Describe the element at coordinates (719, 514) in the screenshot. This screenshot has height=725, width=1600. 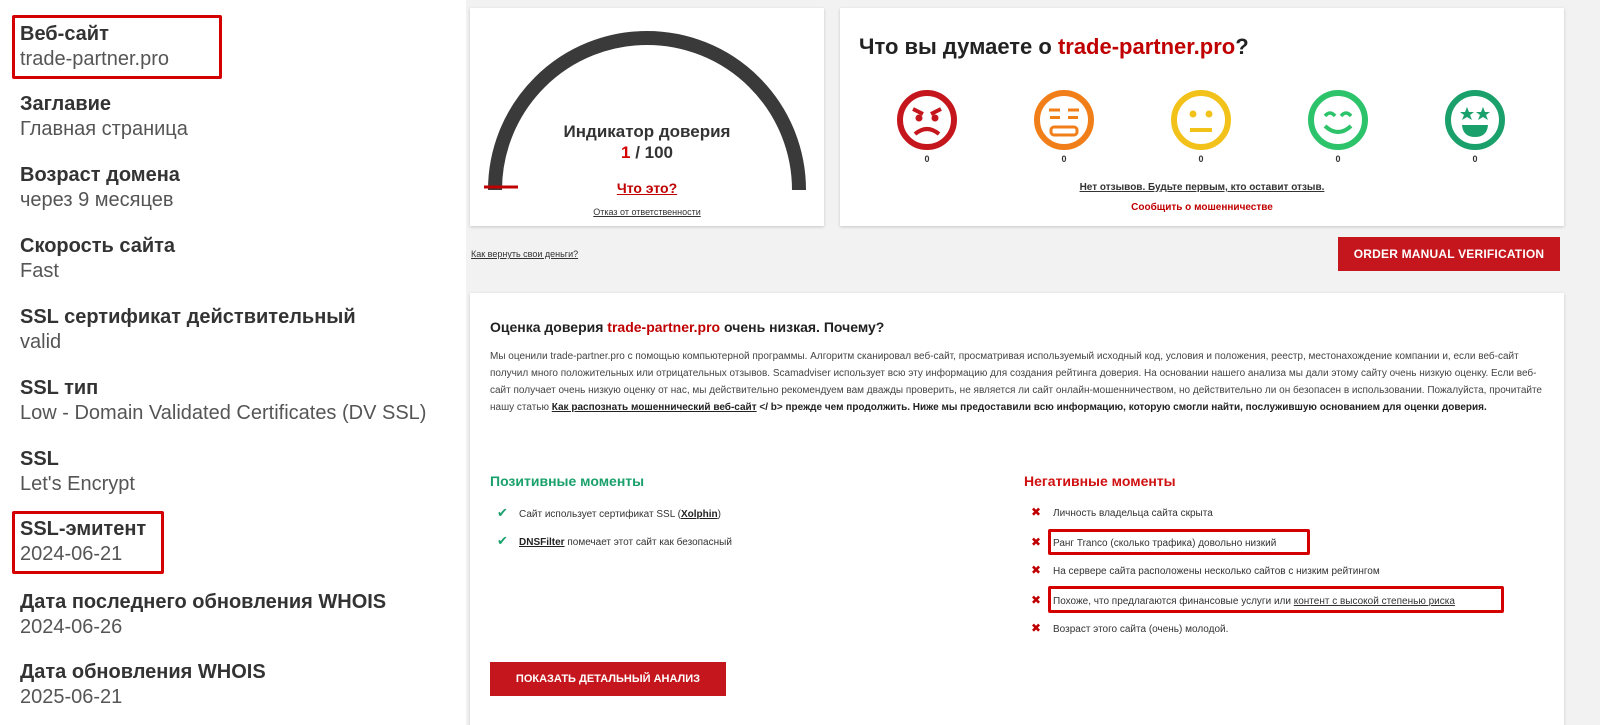
I see `point-text: )` at that location.